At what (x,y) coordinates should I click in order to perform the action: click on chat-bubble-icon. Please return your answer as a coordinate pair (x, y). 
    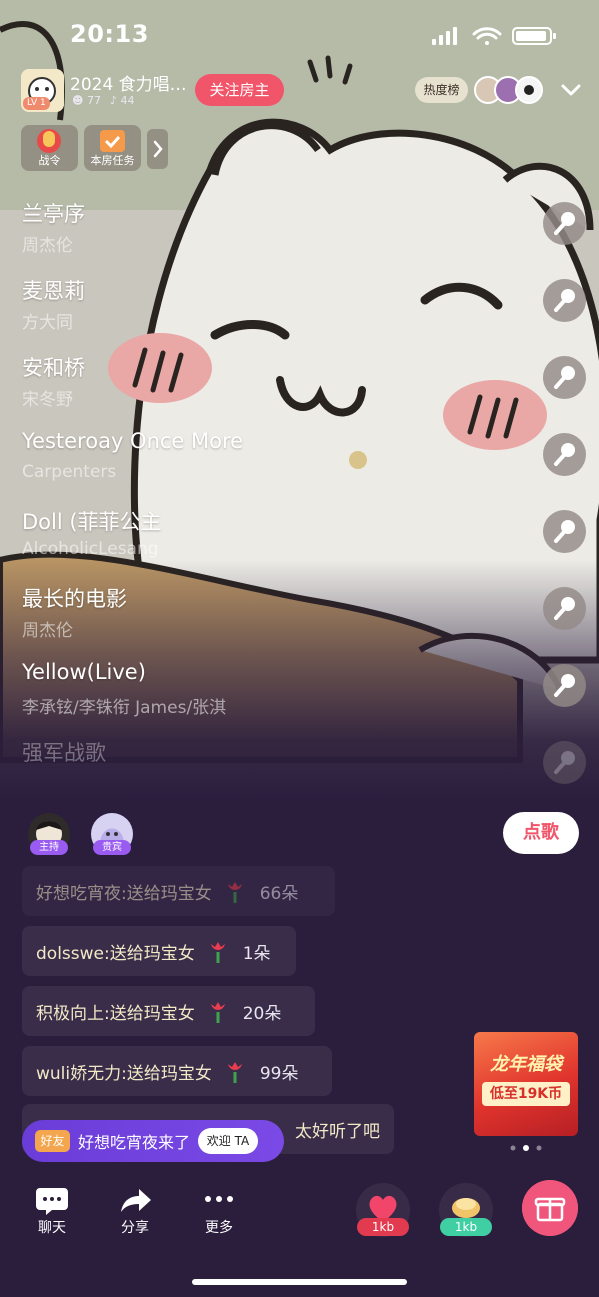
    Looking at the image, I should click on (52, 1201).